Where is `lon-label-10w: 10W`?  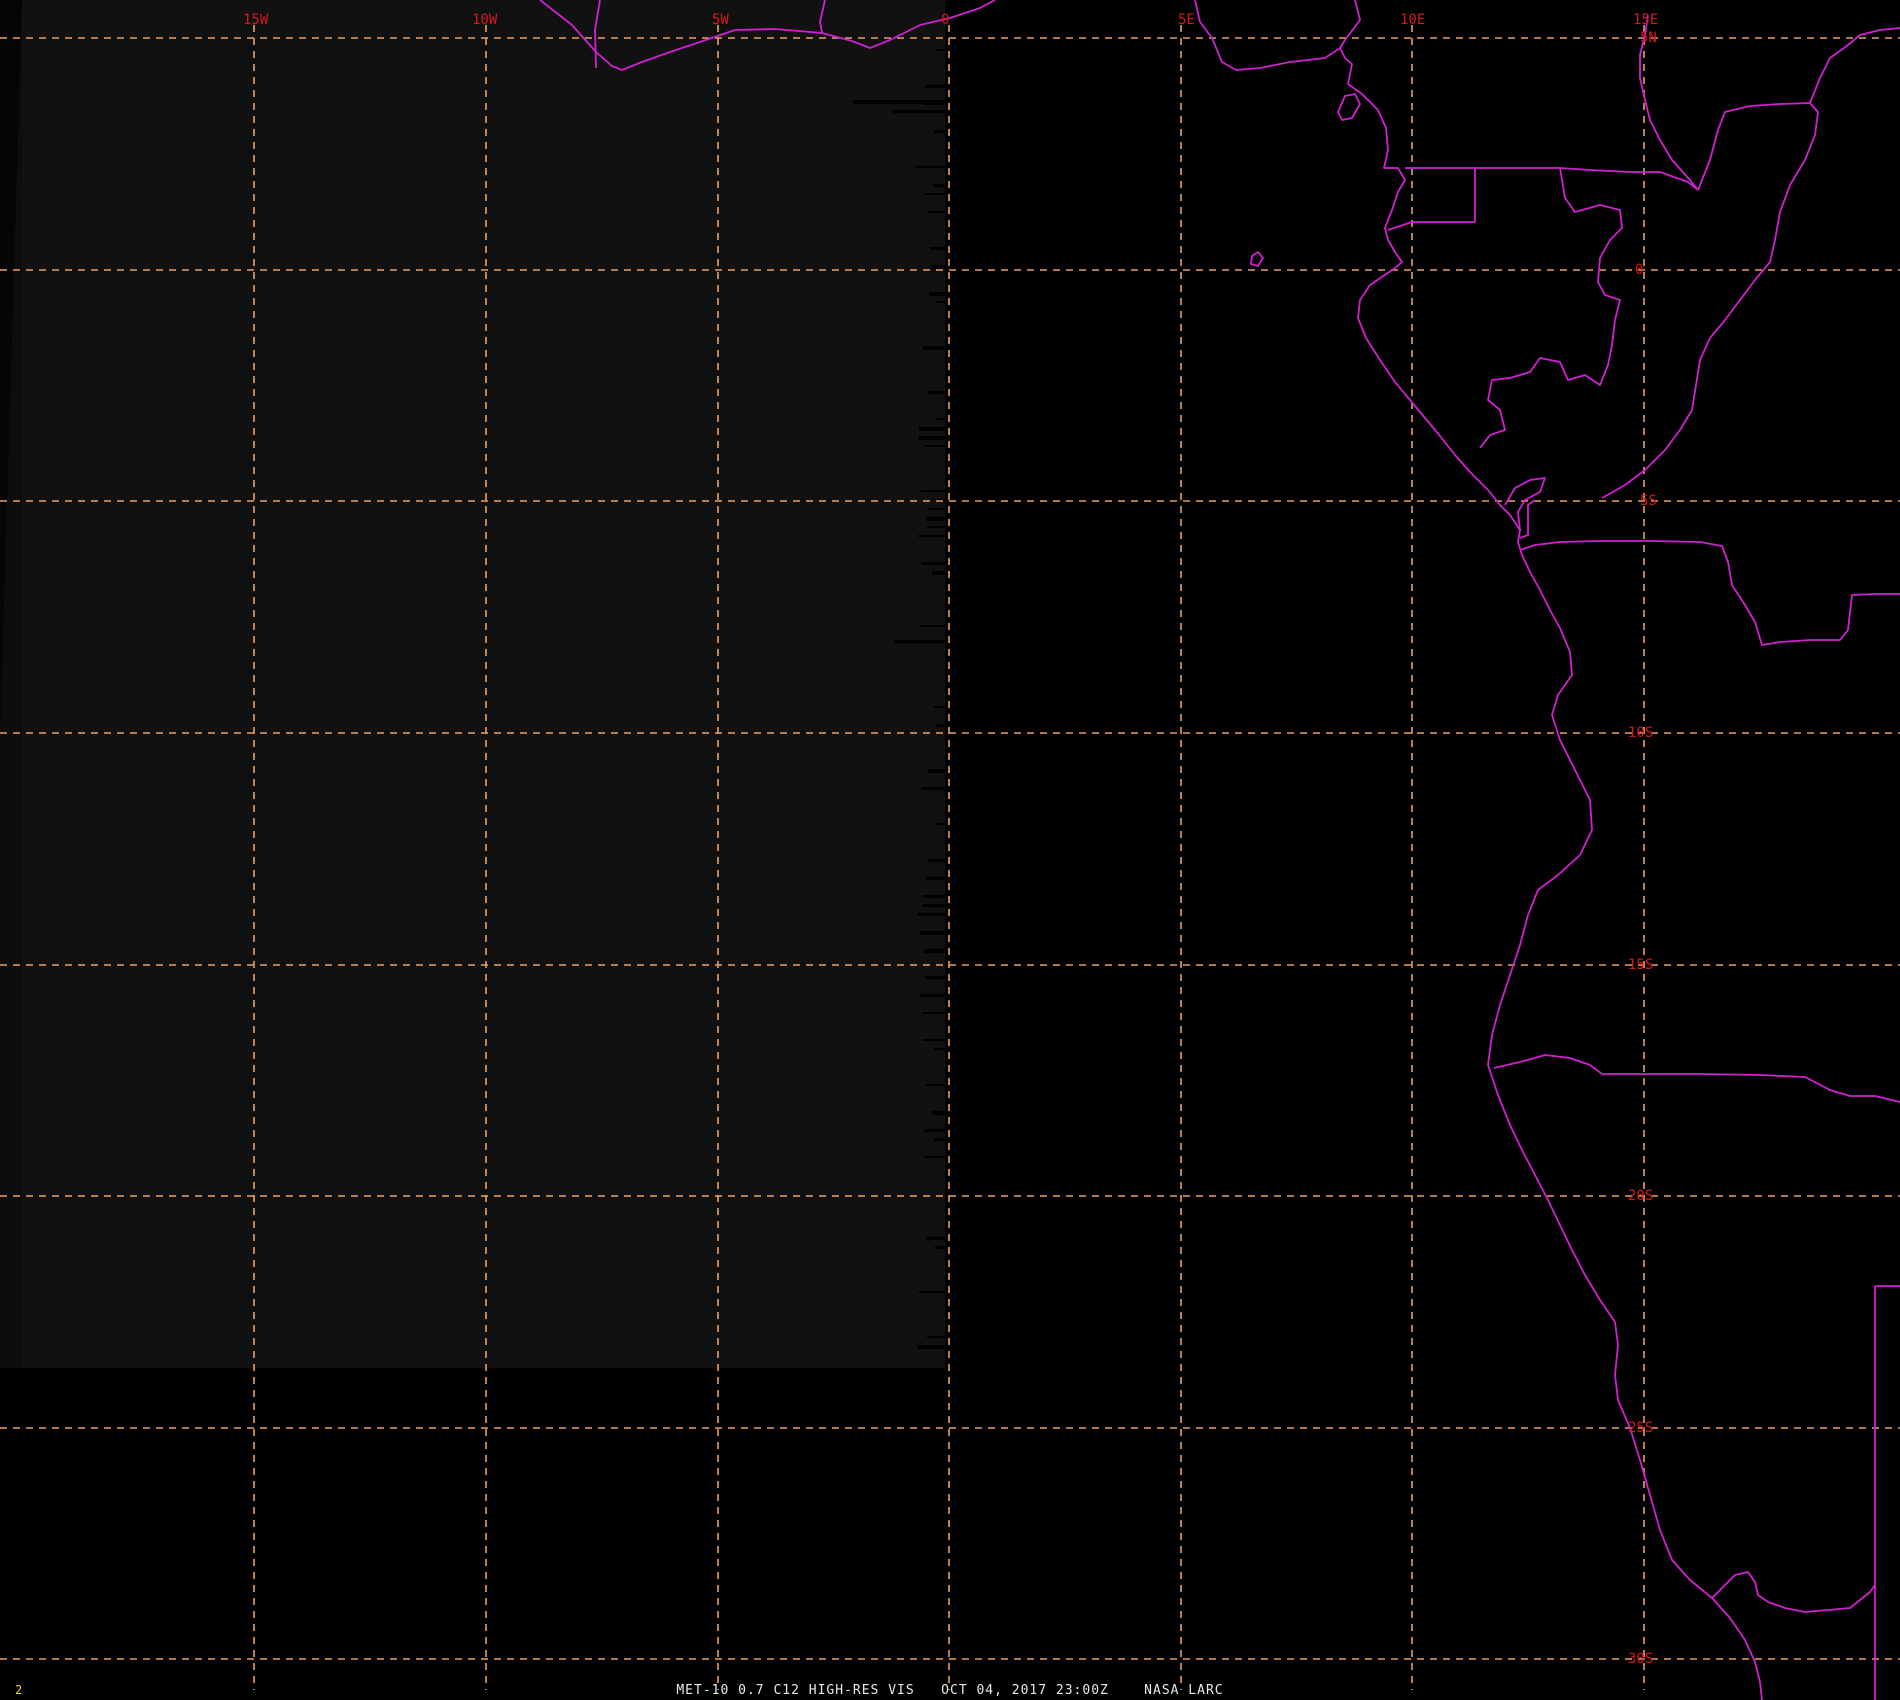
lon-label-10w: 10W is located at coordinates (485, 20).